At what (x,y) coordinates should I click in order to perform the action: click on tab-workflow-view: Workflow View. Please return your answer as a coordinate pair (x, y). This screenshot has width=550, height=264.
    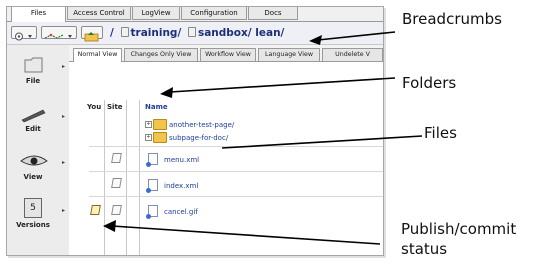
    Looking at the image, I should click on (228, 54).